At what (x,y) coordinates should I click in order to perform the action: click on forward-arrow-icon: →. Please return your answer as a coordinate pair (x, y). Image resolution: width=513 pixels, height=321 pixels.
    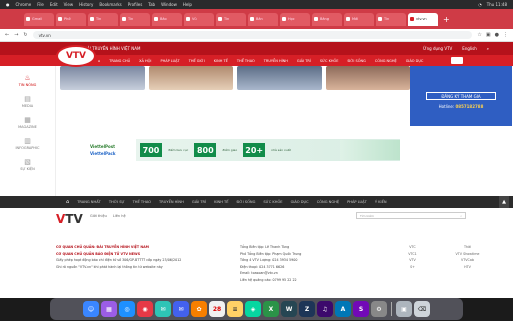
    Looking at the image, I should click on (16, 35).